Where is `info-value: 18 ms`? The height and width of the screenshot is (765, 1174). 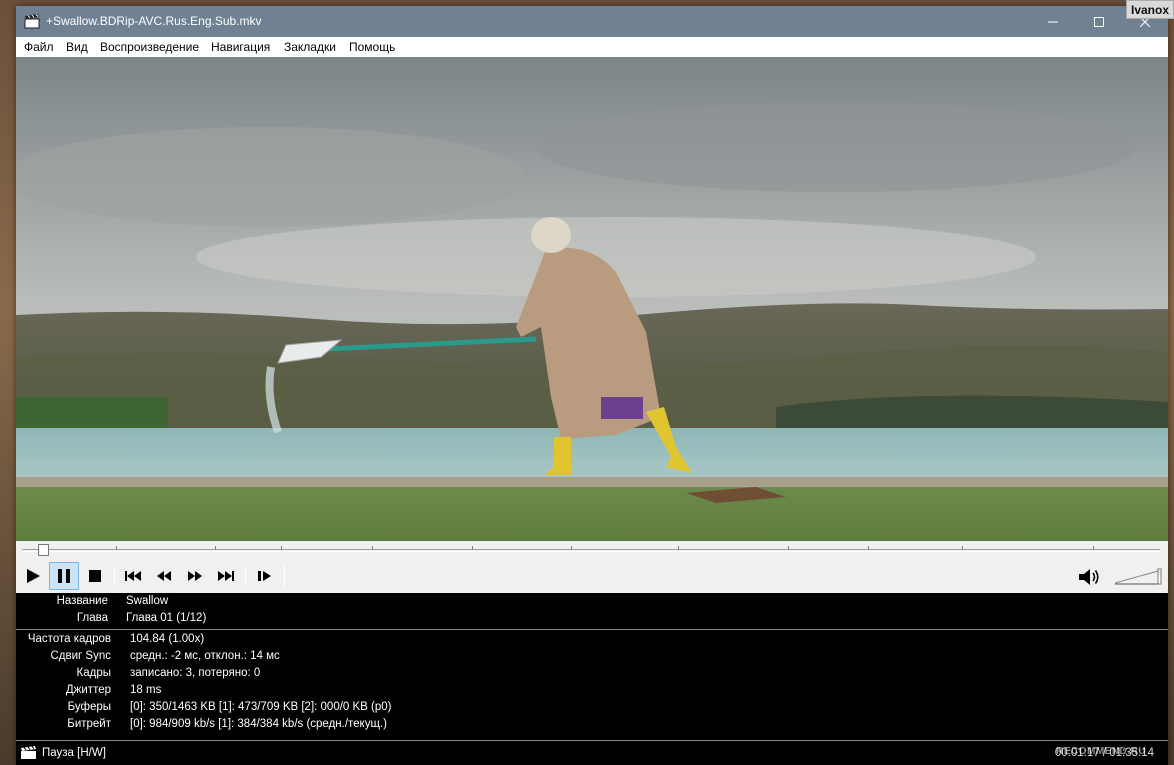 info-value: 18 ms is located at coordinates (146, 690).